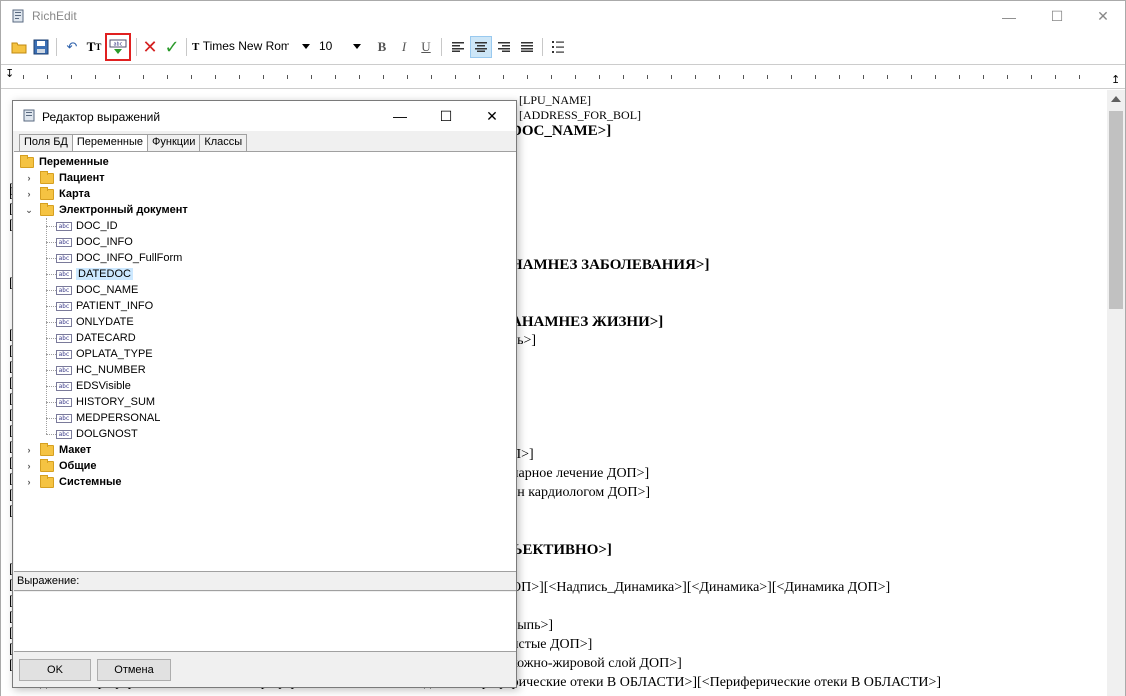 This screenshot has width=1126, height=696. I want to click on scroll-thumb, so click(1116, 210).